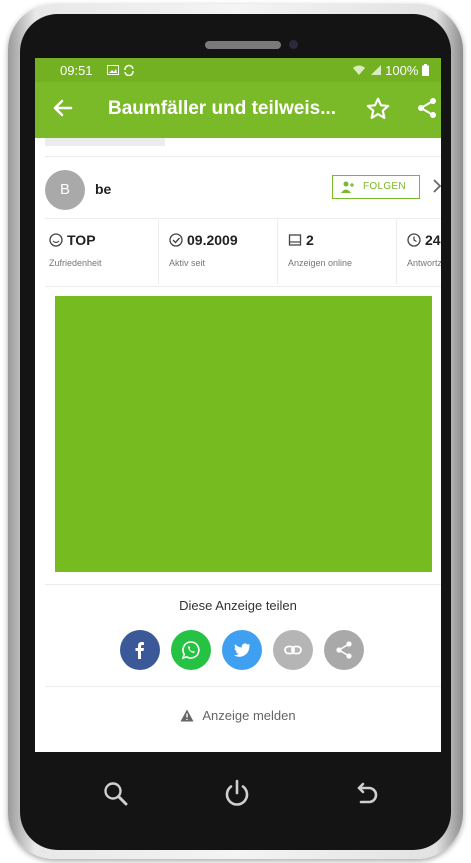  What do you see at coordinates (384, 186) in the screenshot?
I see `follow-label: FOLGEN` at bounding box center [384, 186].